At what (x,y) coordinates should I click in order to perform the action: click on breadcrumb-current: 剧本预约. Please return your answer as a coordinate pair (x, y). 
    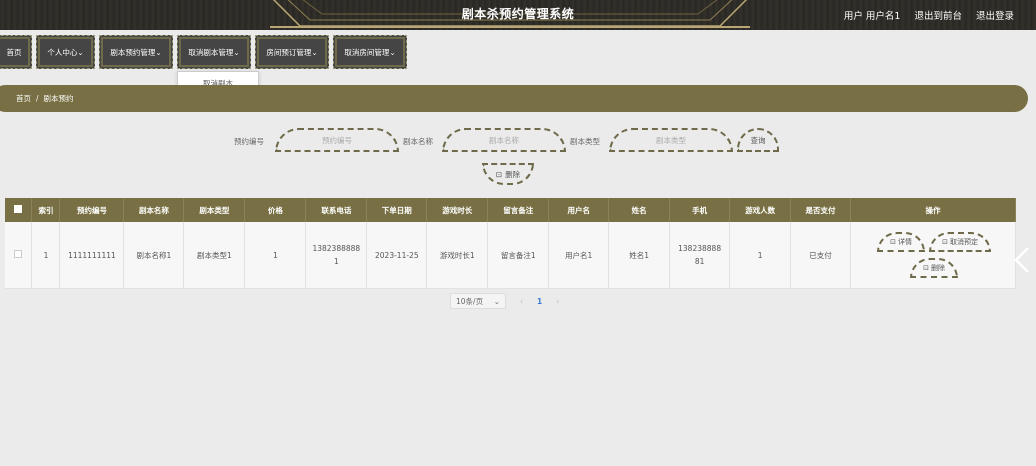
    Looking at the image, I should click on (58, 98).